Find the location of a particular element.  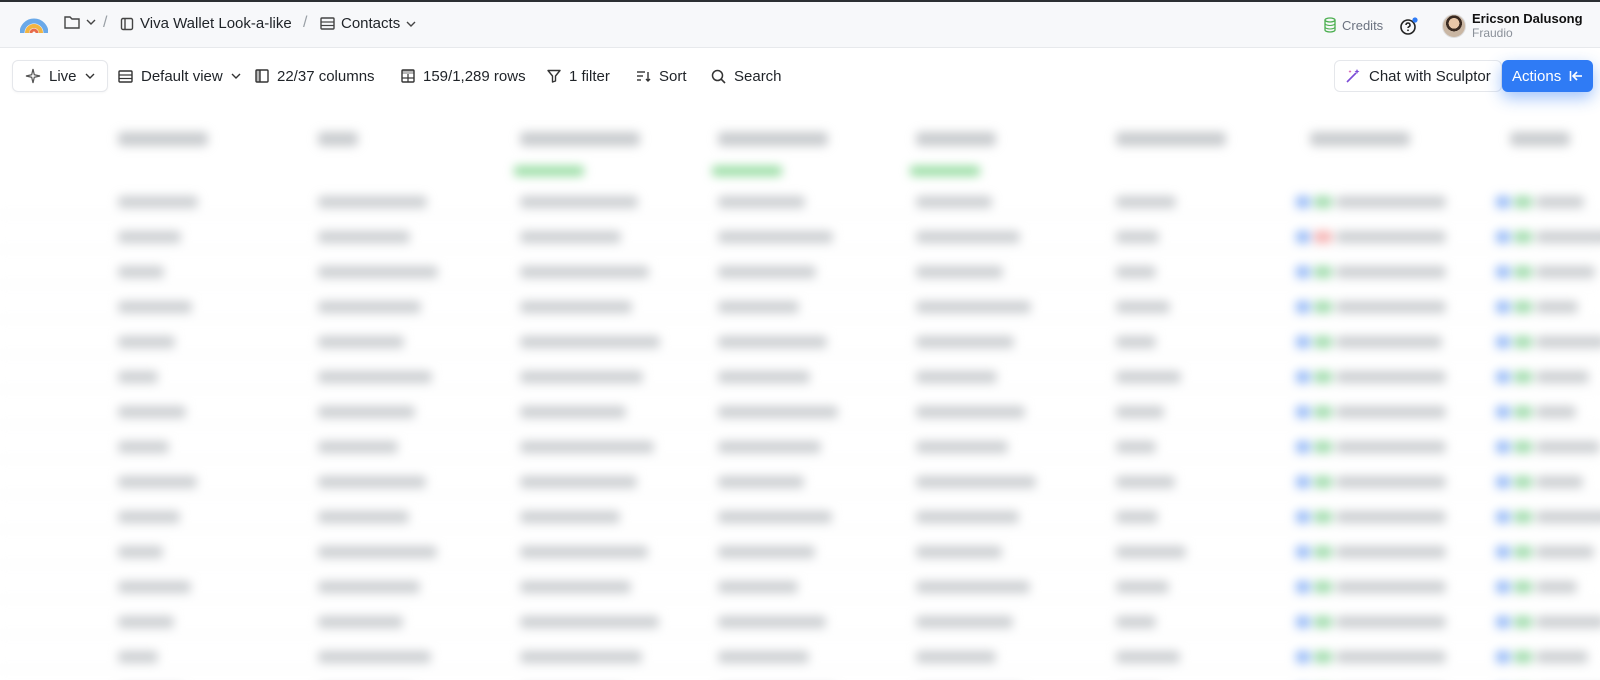

view-label: Default view is located at coordinates (182, 76).